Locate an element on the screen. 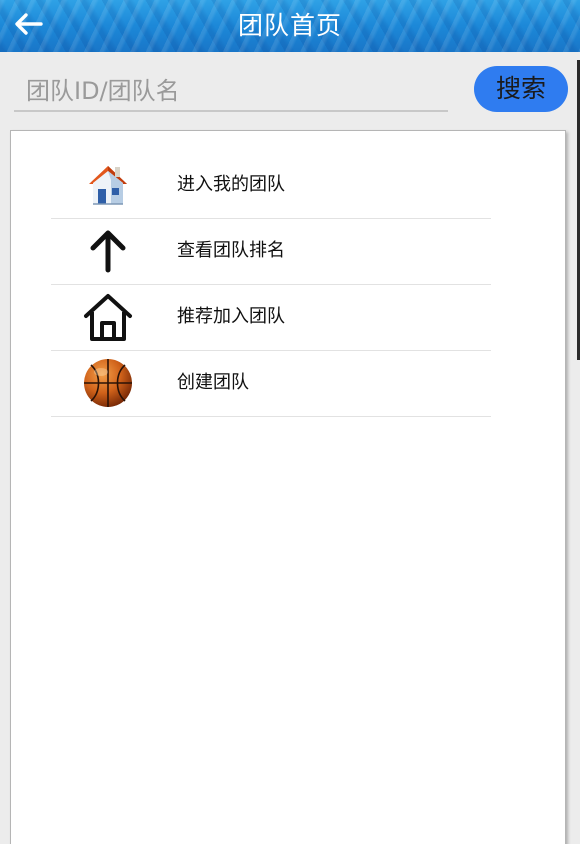  menu-item-team-ranking: 查看团队排名 is located at coordinates (271, 251).